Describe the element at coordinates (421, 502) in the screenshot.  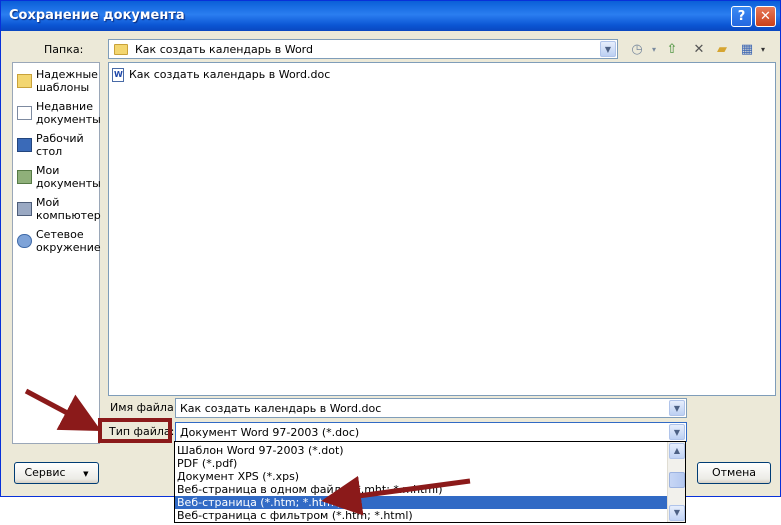
I see `filetype-option-selected: Веб-страница (*.htm; *.html)` at that location.